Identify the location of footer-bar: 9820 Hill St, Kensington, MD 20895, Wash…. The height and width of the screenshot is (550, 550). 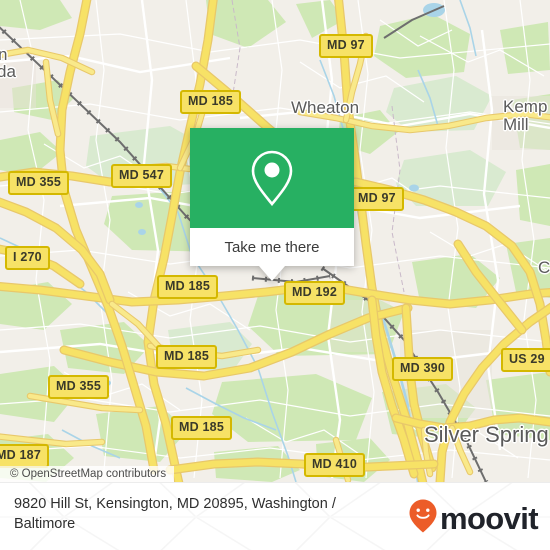
(275, 516).